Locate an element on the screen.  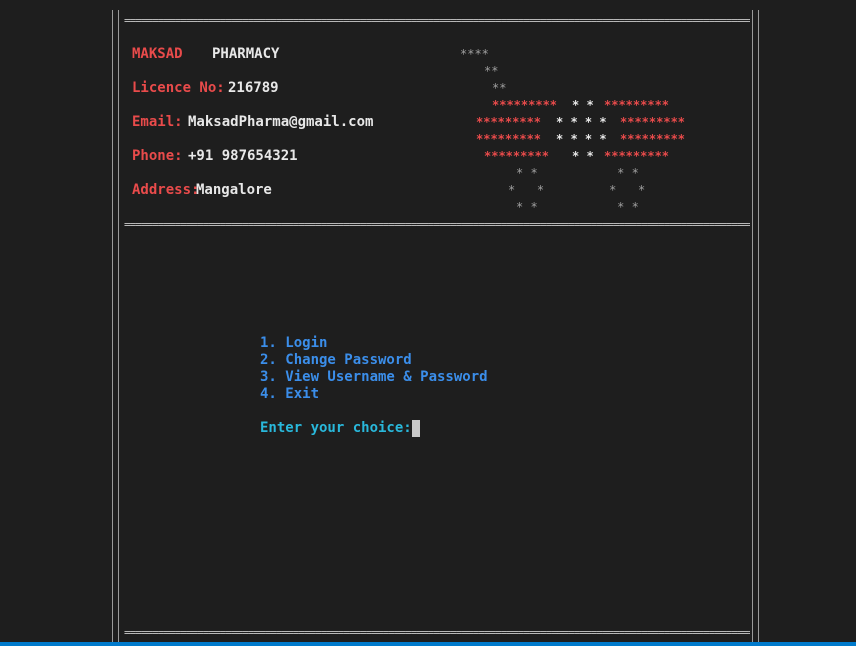
right-border is located at coordinates (756, 328).